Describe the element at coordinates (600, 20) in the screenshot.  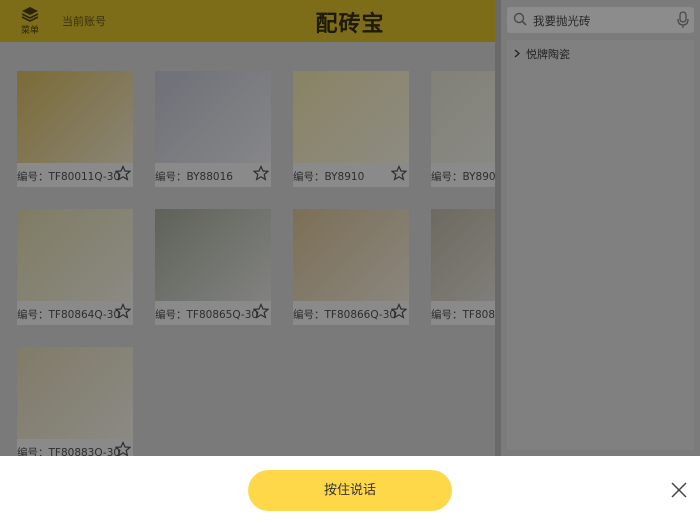
I see `search-bar: 我要抛光砖` at that location.